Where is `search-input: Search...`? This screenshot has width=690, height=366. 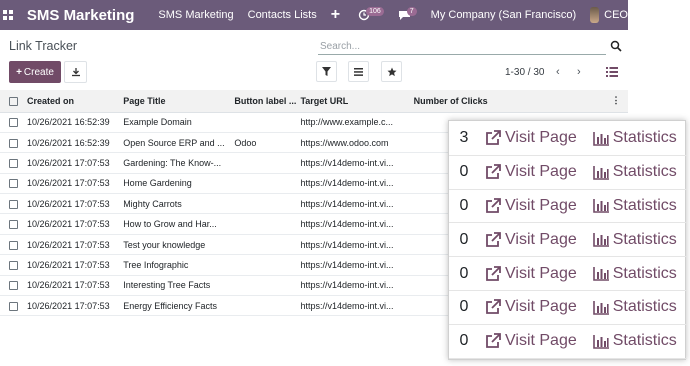 search-input: Search... is located at coordinates (462, 47).